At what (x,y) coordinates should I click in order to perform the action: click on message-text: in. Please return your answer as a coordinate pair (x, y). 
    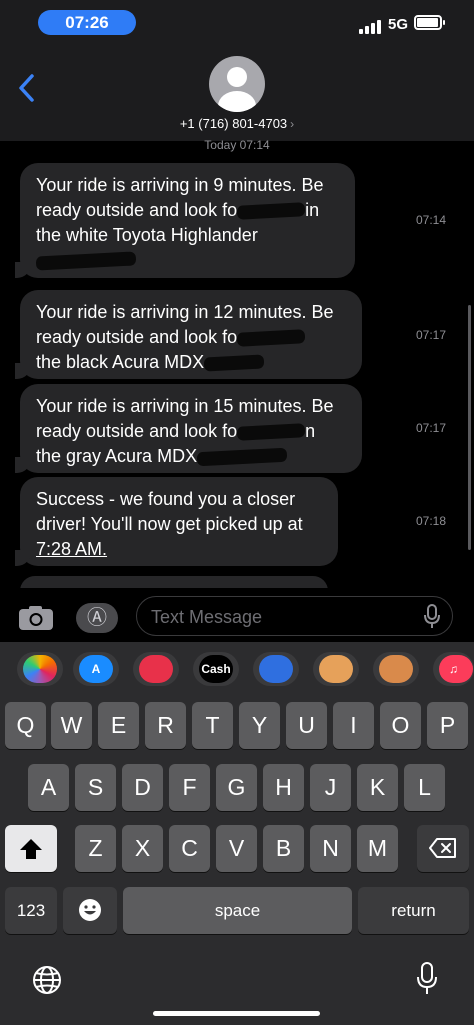
    Looking at the image, I should click on (312, 210).